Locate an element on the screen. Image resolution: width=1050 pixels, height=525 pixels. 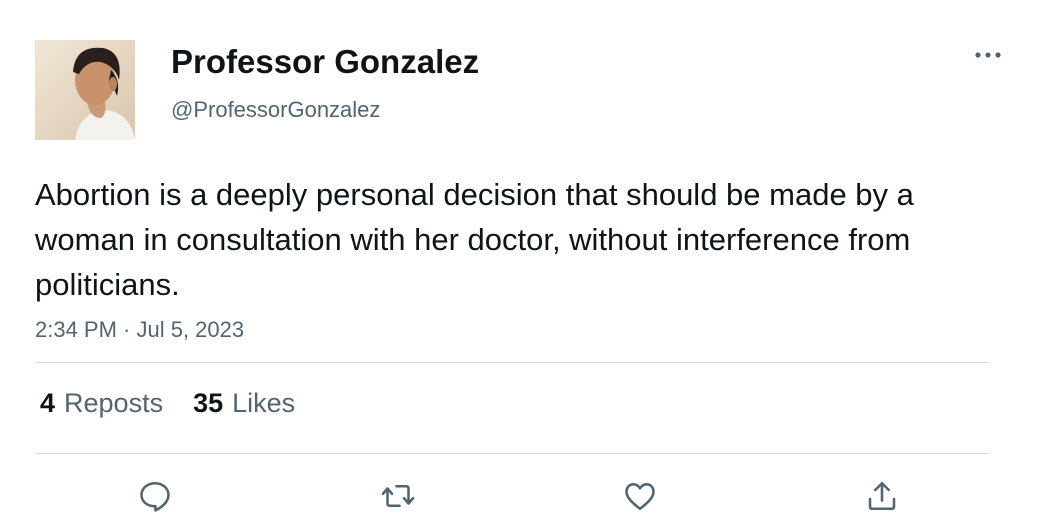
repost-icon is located at coordinates (398, 496).